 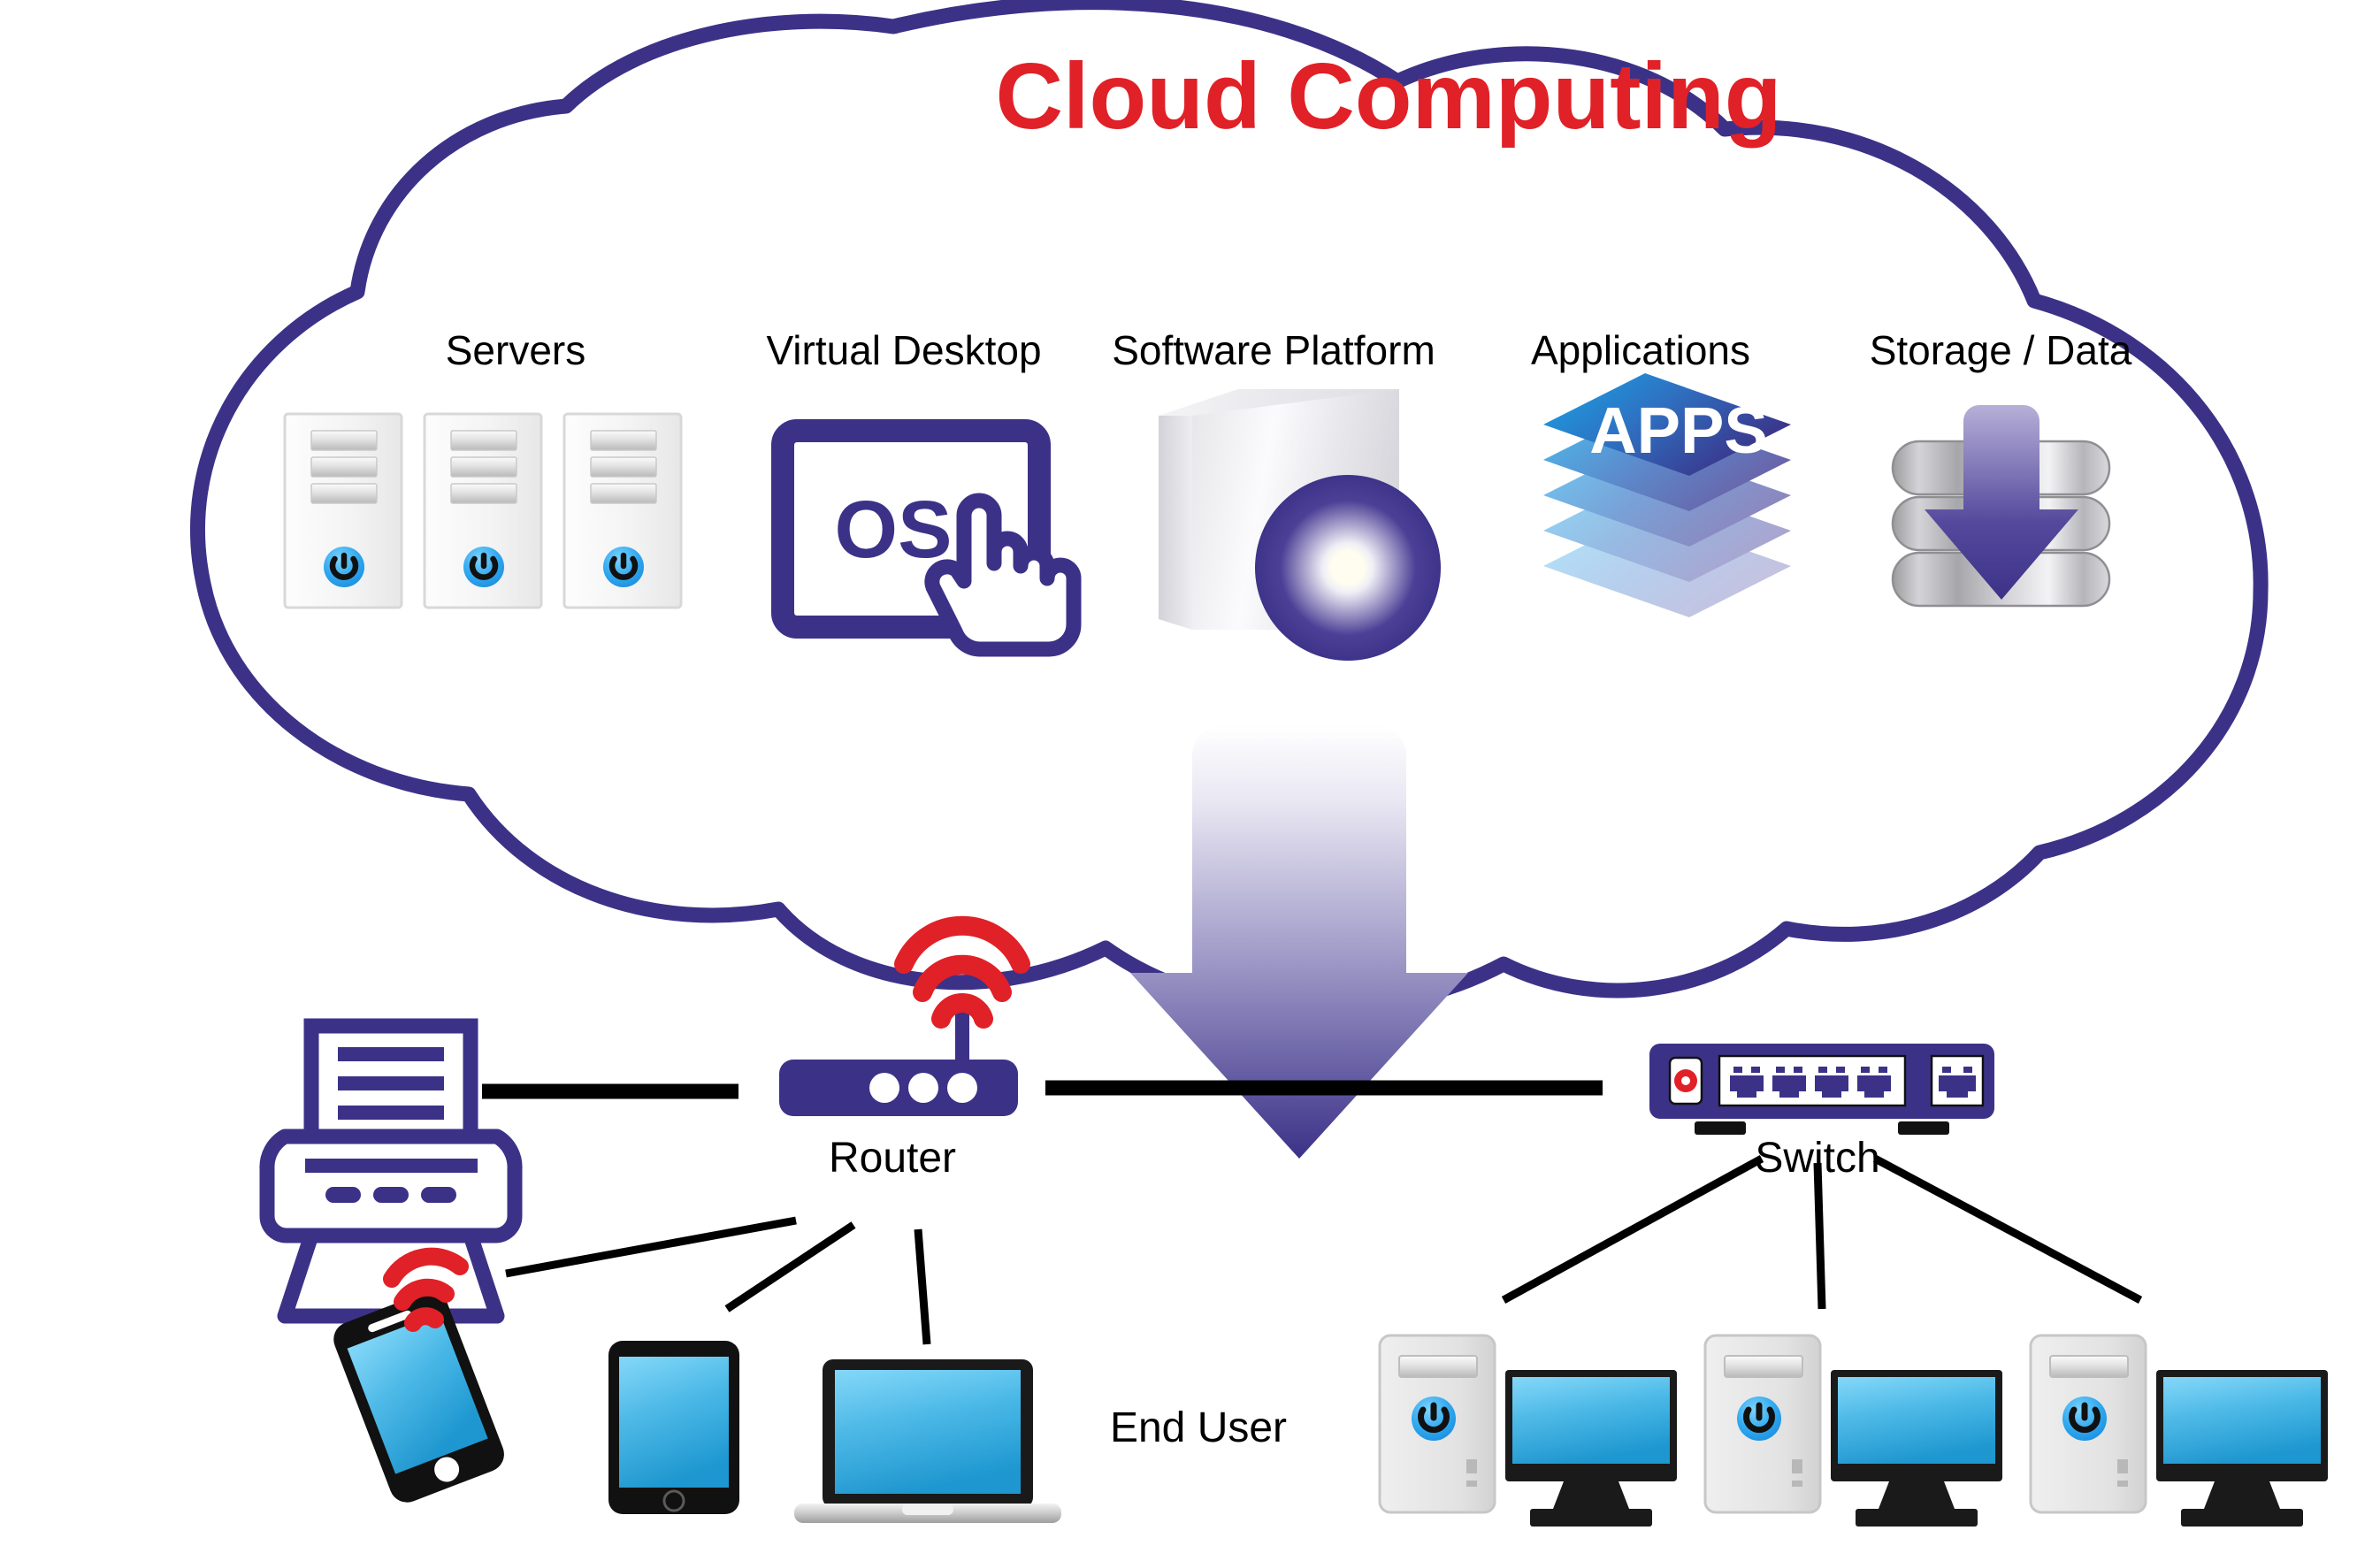 I want to click on tablet-icon, so click(x=673, y=1427).